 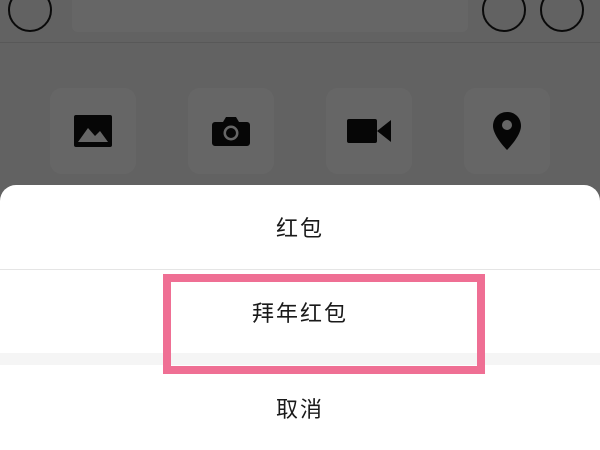 What do you see at coordinates (300, 359) in the screenshot?
I see `sheet-separator` at bounding box center [300, 359].